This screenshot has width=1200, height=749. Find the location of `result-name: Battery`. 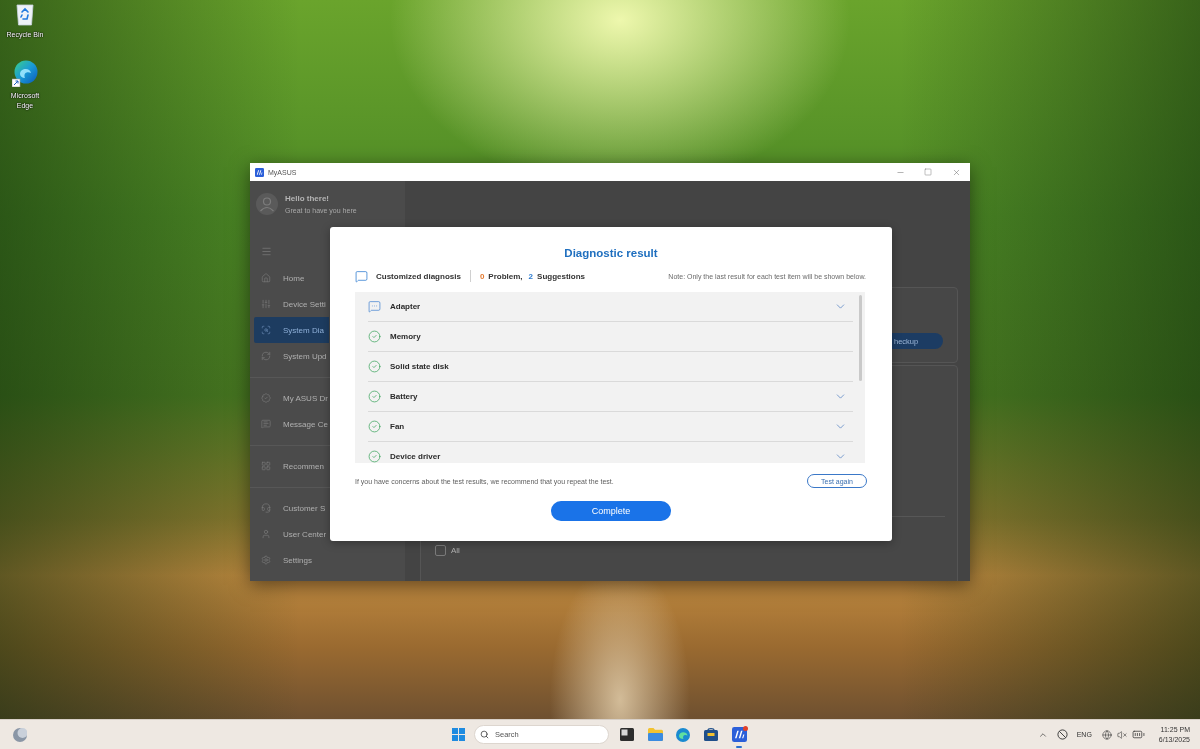

result-name: Battery is located at coordinates (404, 396).